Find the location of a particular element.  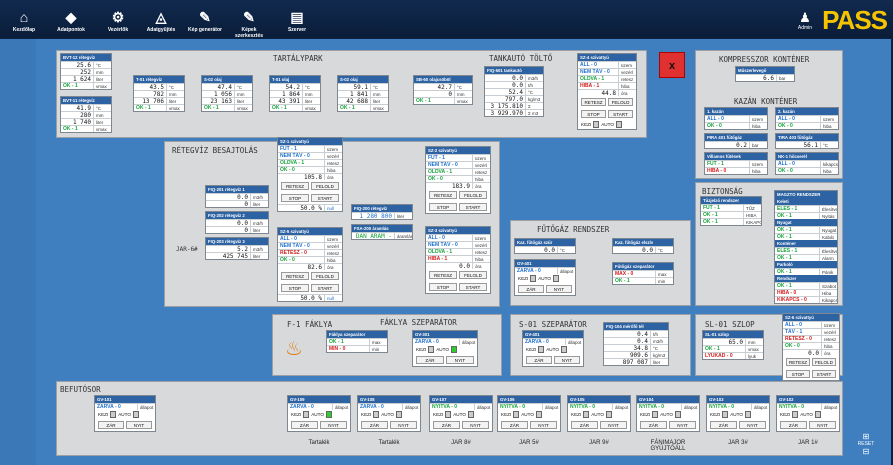

value: 797.0 is located at coordinates (513, 99).